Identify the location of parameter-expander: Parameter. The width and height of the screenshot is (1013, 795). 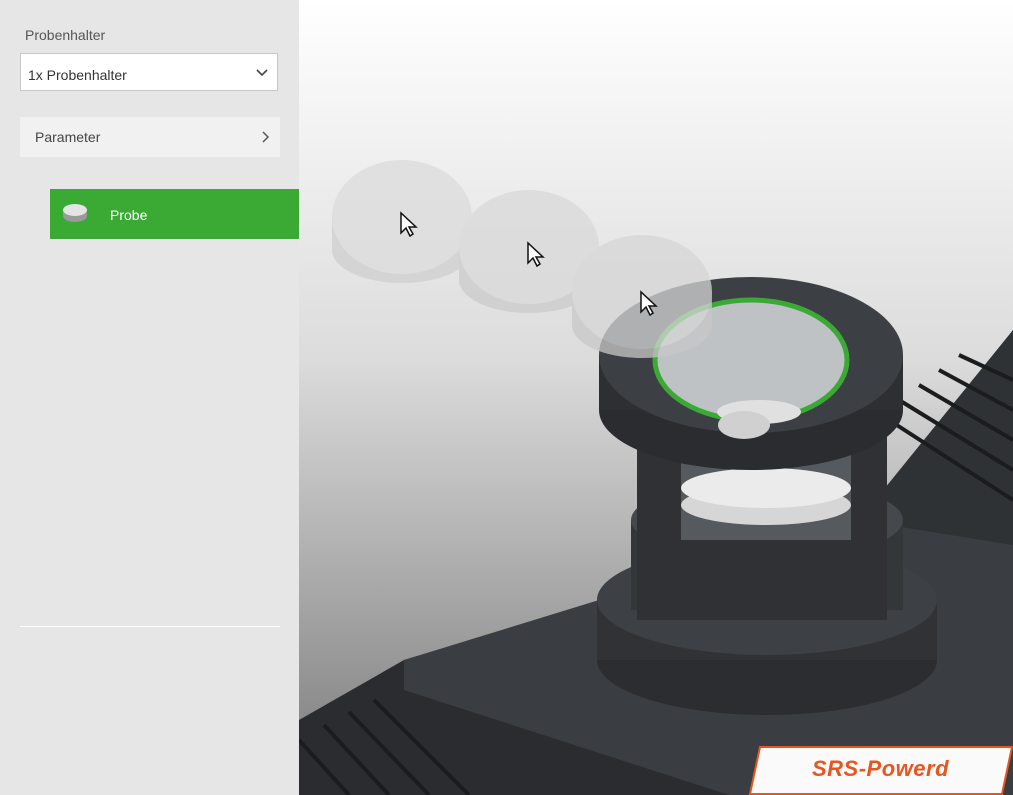
(150, 137).